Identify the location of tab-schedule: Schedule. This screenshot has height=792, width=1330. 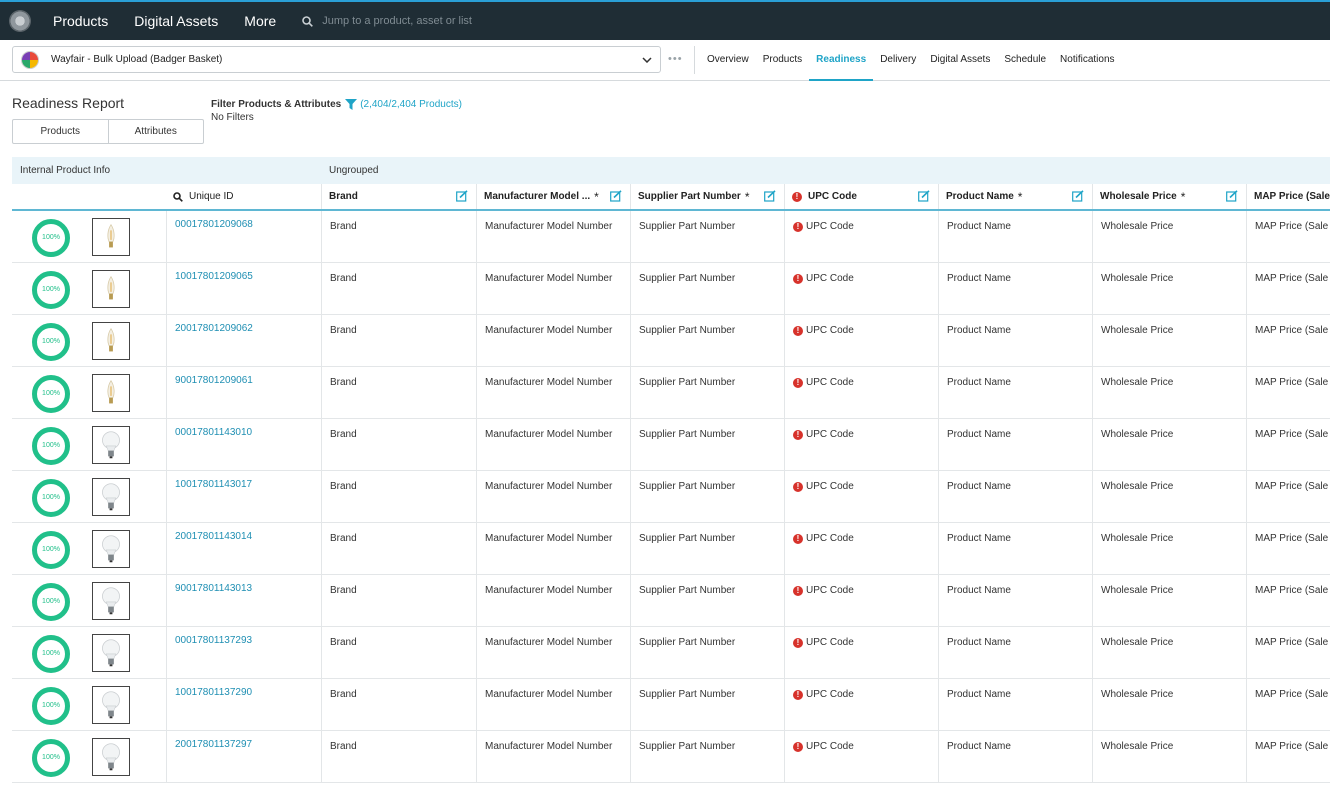
(1025, 60).